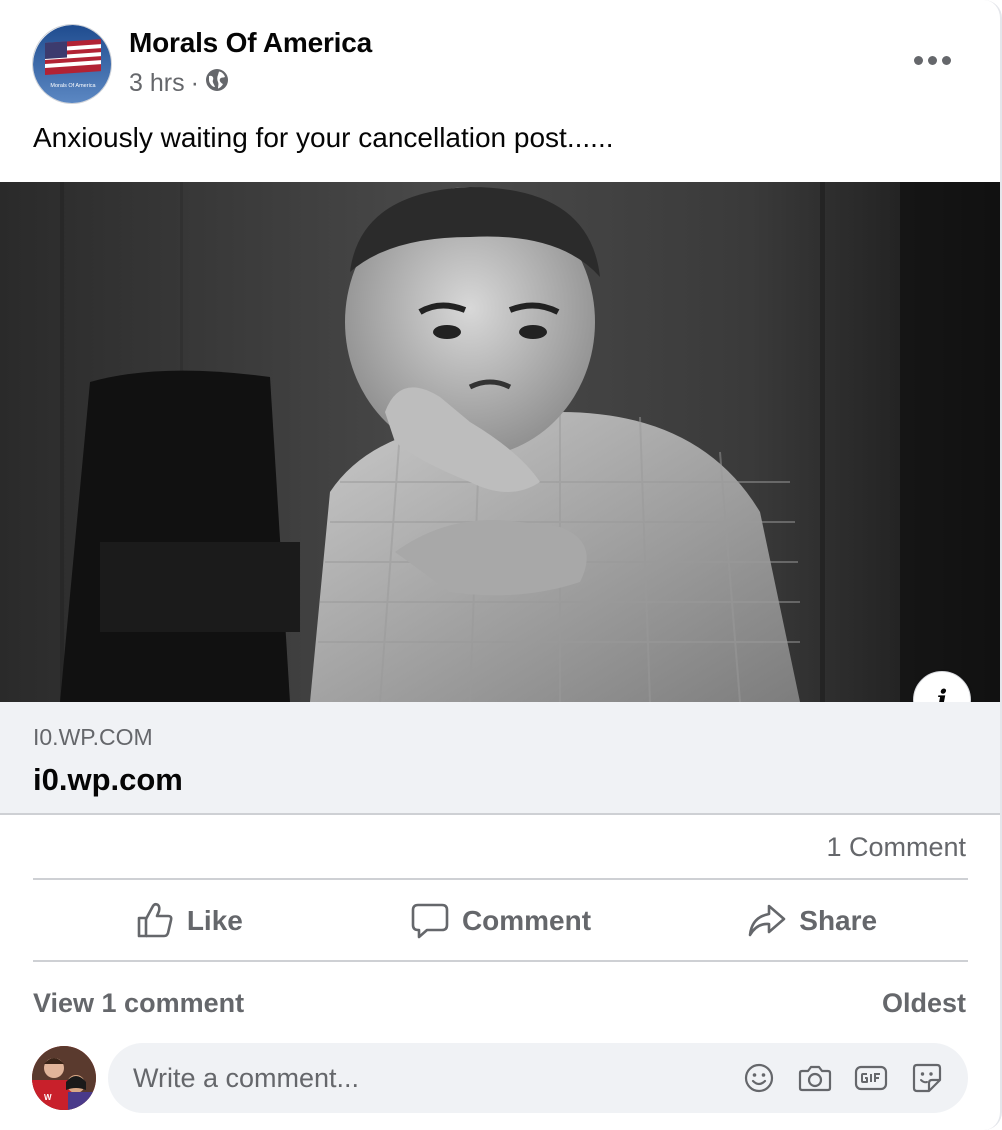 This screenshot has width=1002, height=1130. What do you see at coordinates (93, 737) in the screenshot?
I see `link-domain: I0.WP.COM` at bounding box center [93, 737].